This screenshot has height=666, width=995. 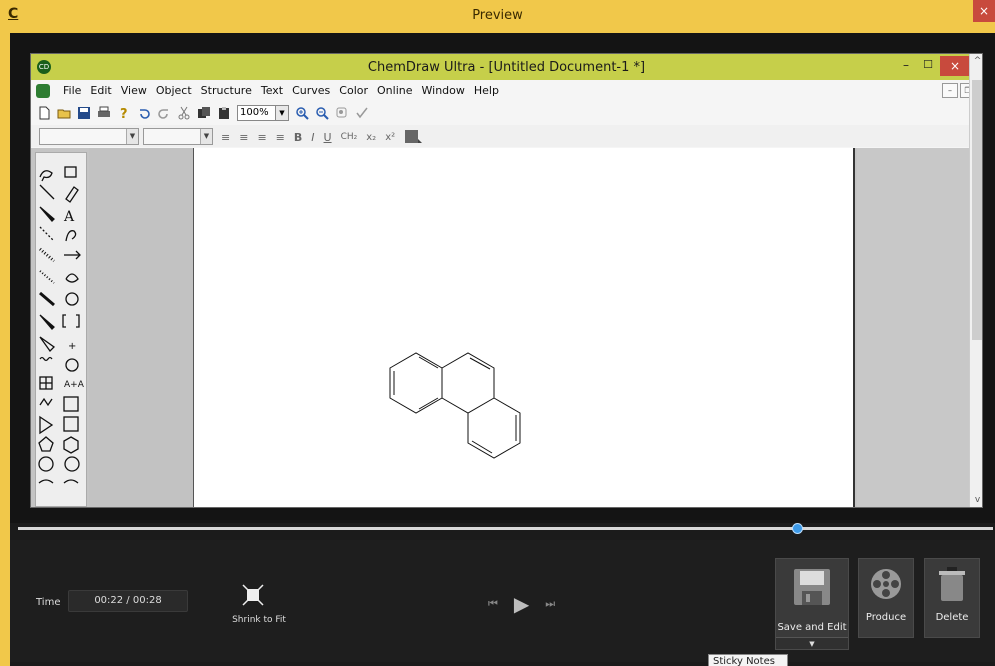 I want to click on window-title: Preview, so click(x=497, y=15).